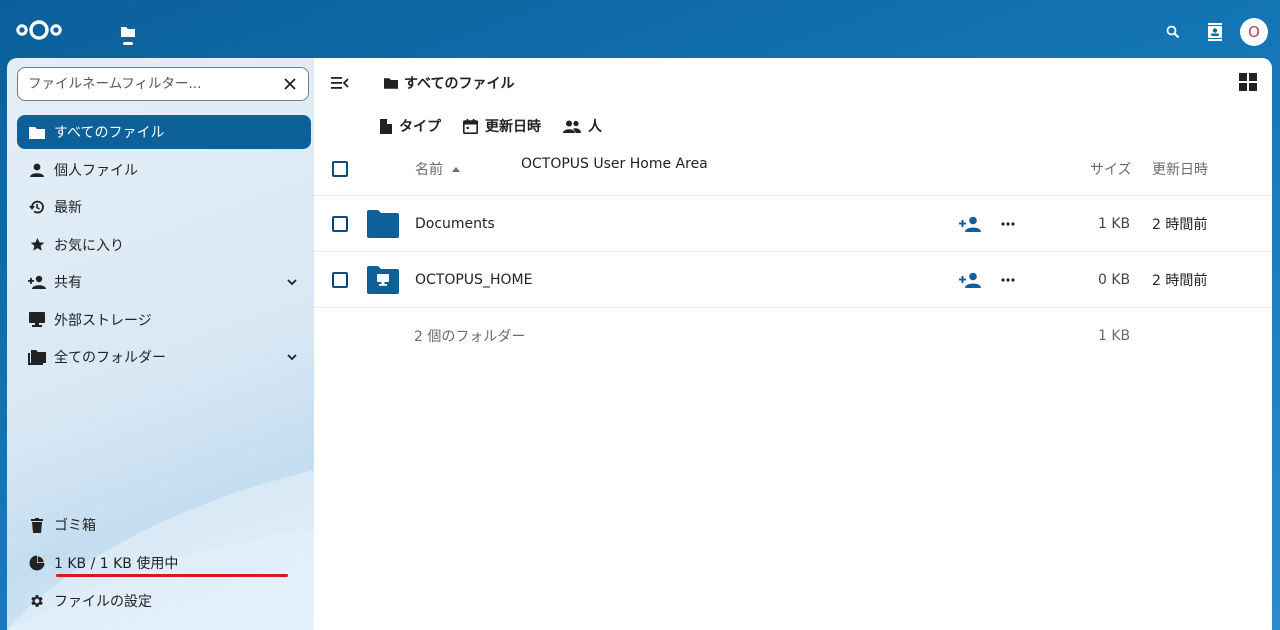  I want to click on contacts-icon, so click(1215, 32).